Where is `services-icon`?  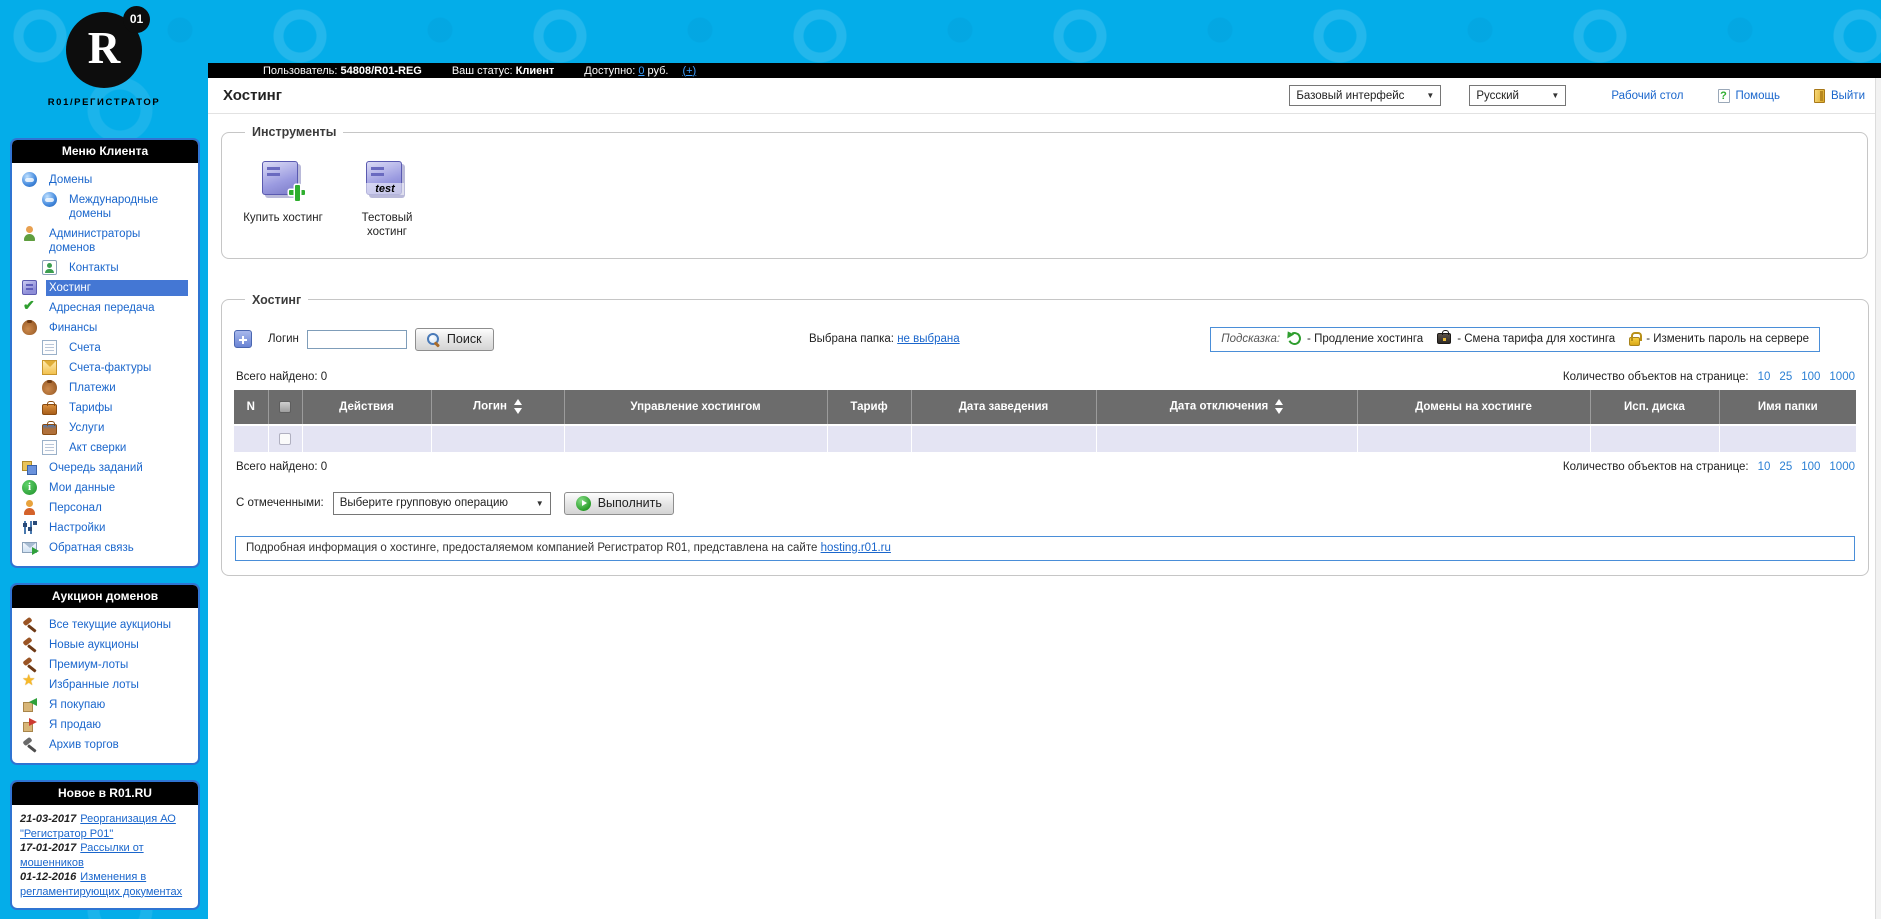
services-icon is located at coordinates (49, 428).